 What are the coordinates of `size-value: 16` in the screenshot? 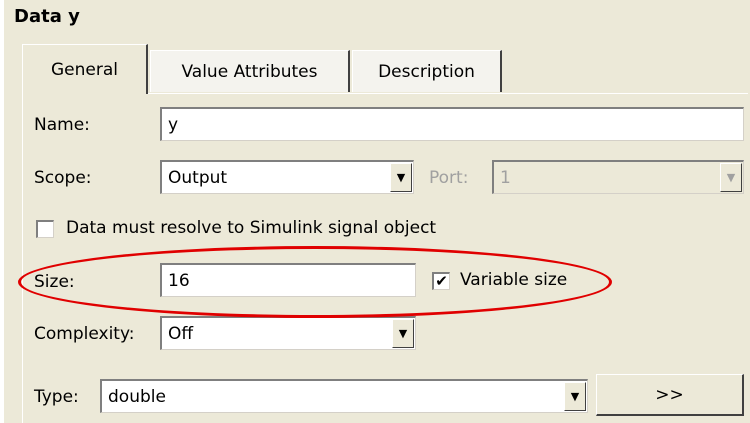 It's located at (179, 280).